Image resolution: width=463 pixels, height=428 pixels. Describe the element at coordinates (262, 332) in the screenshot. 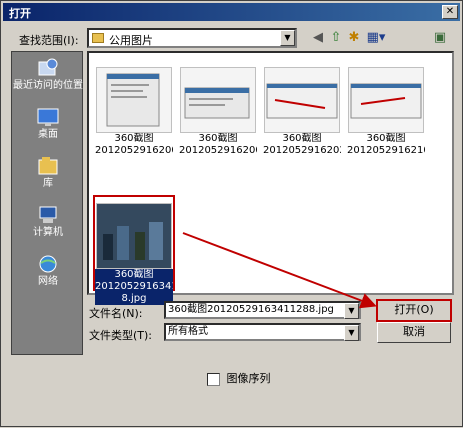

I see `filetype-dropdown: 所有格式 ▼` at that location.